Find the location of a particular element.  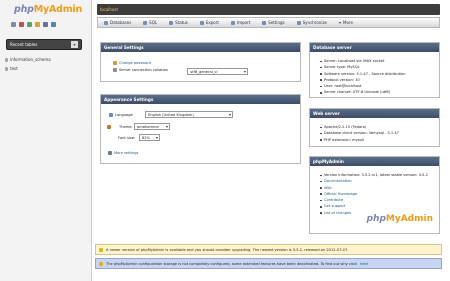

tab-label: Export is located at coordinates (212, 22).